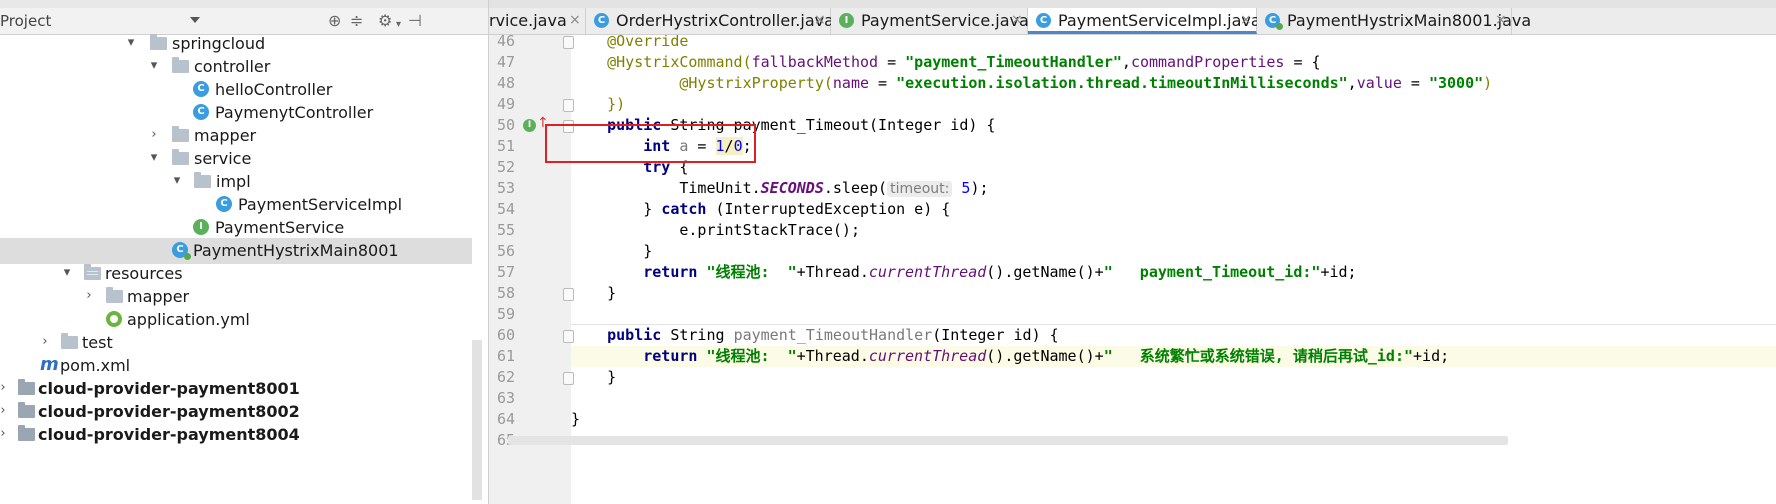 Image resolution: width=1776 pixels, height=504 pixels. I want to click on hide-panel-icon: ⊣, so click(415, 21).